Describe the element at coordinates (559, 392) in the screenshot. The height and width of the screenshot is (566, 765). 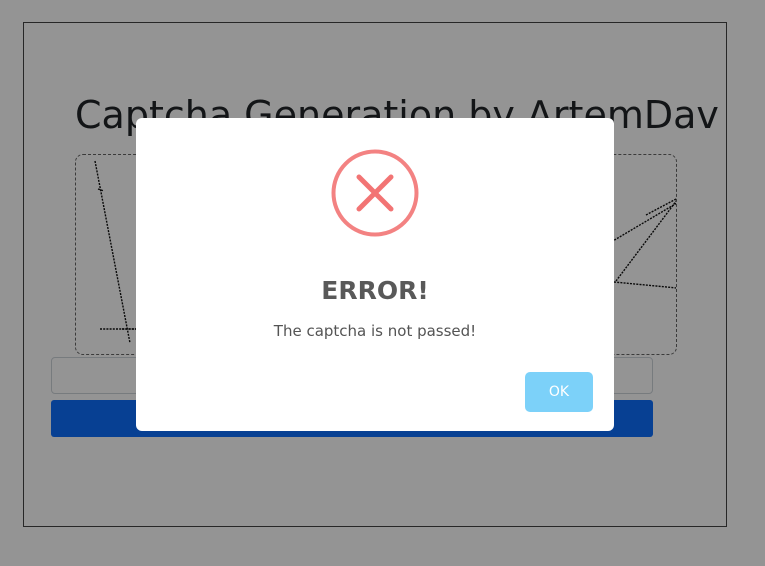
I see `ok-button: OK` at that location.